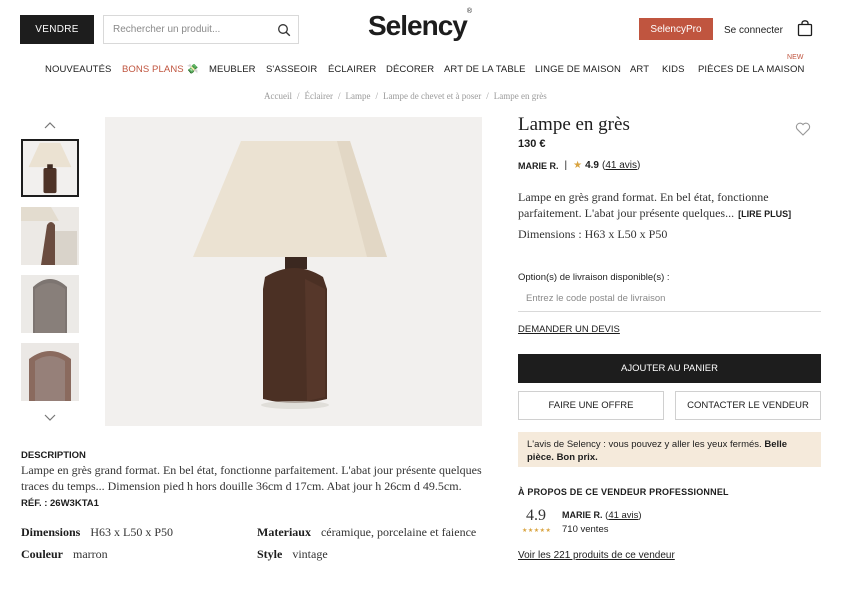 This screenshot has height=600, width=843. I want to click on request-quote-link: DEMANDER UN DEVIS, so click(569, 329).